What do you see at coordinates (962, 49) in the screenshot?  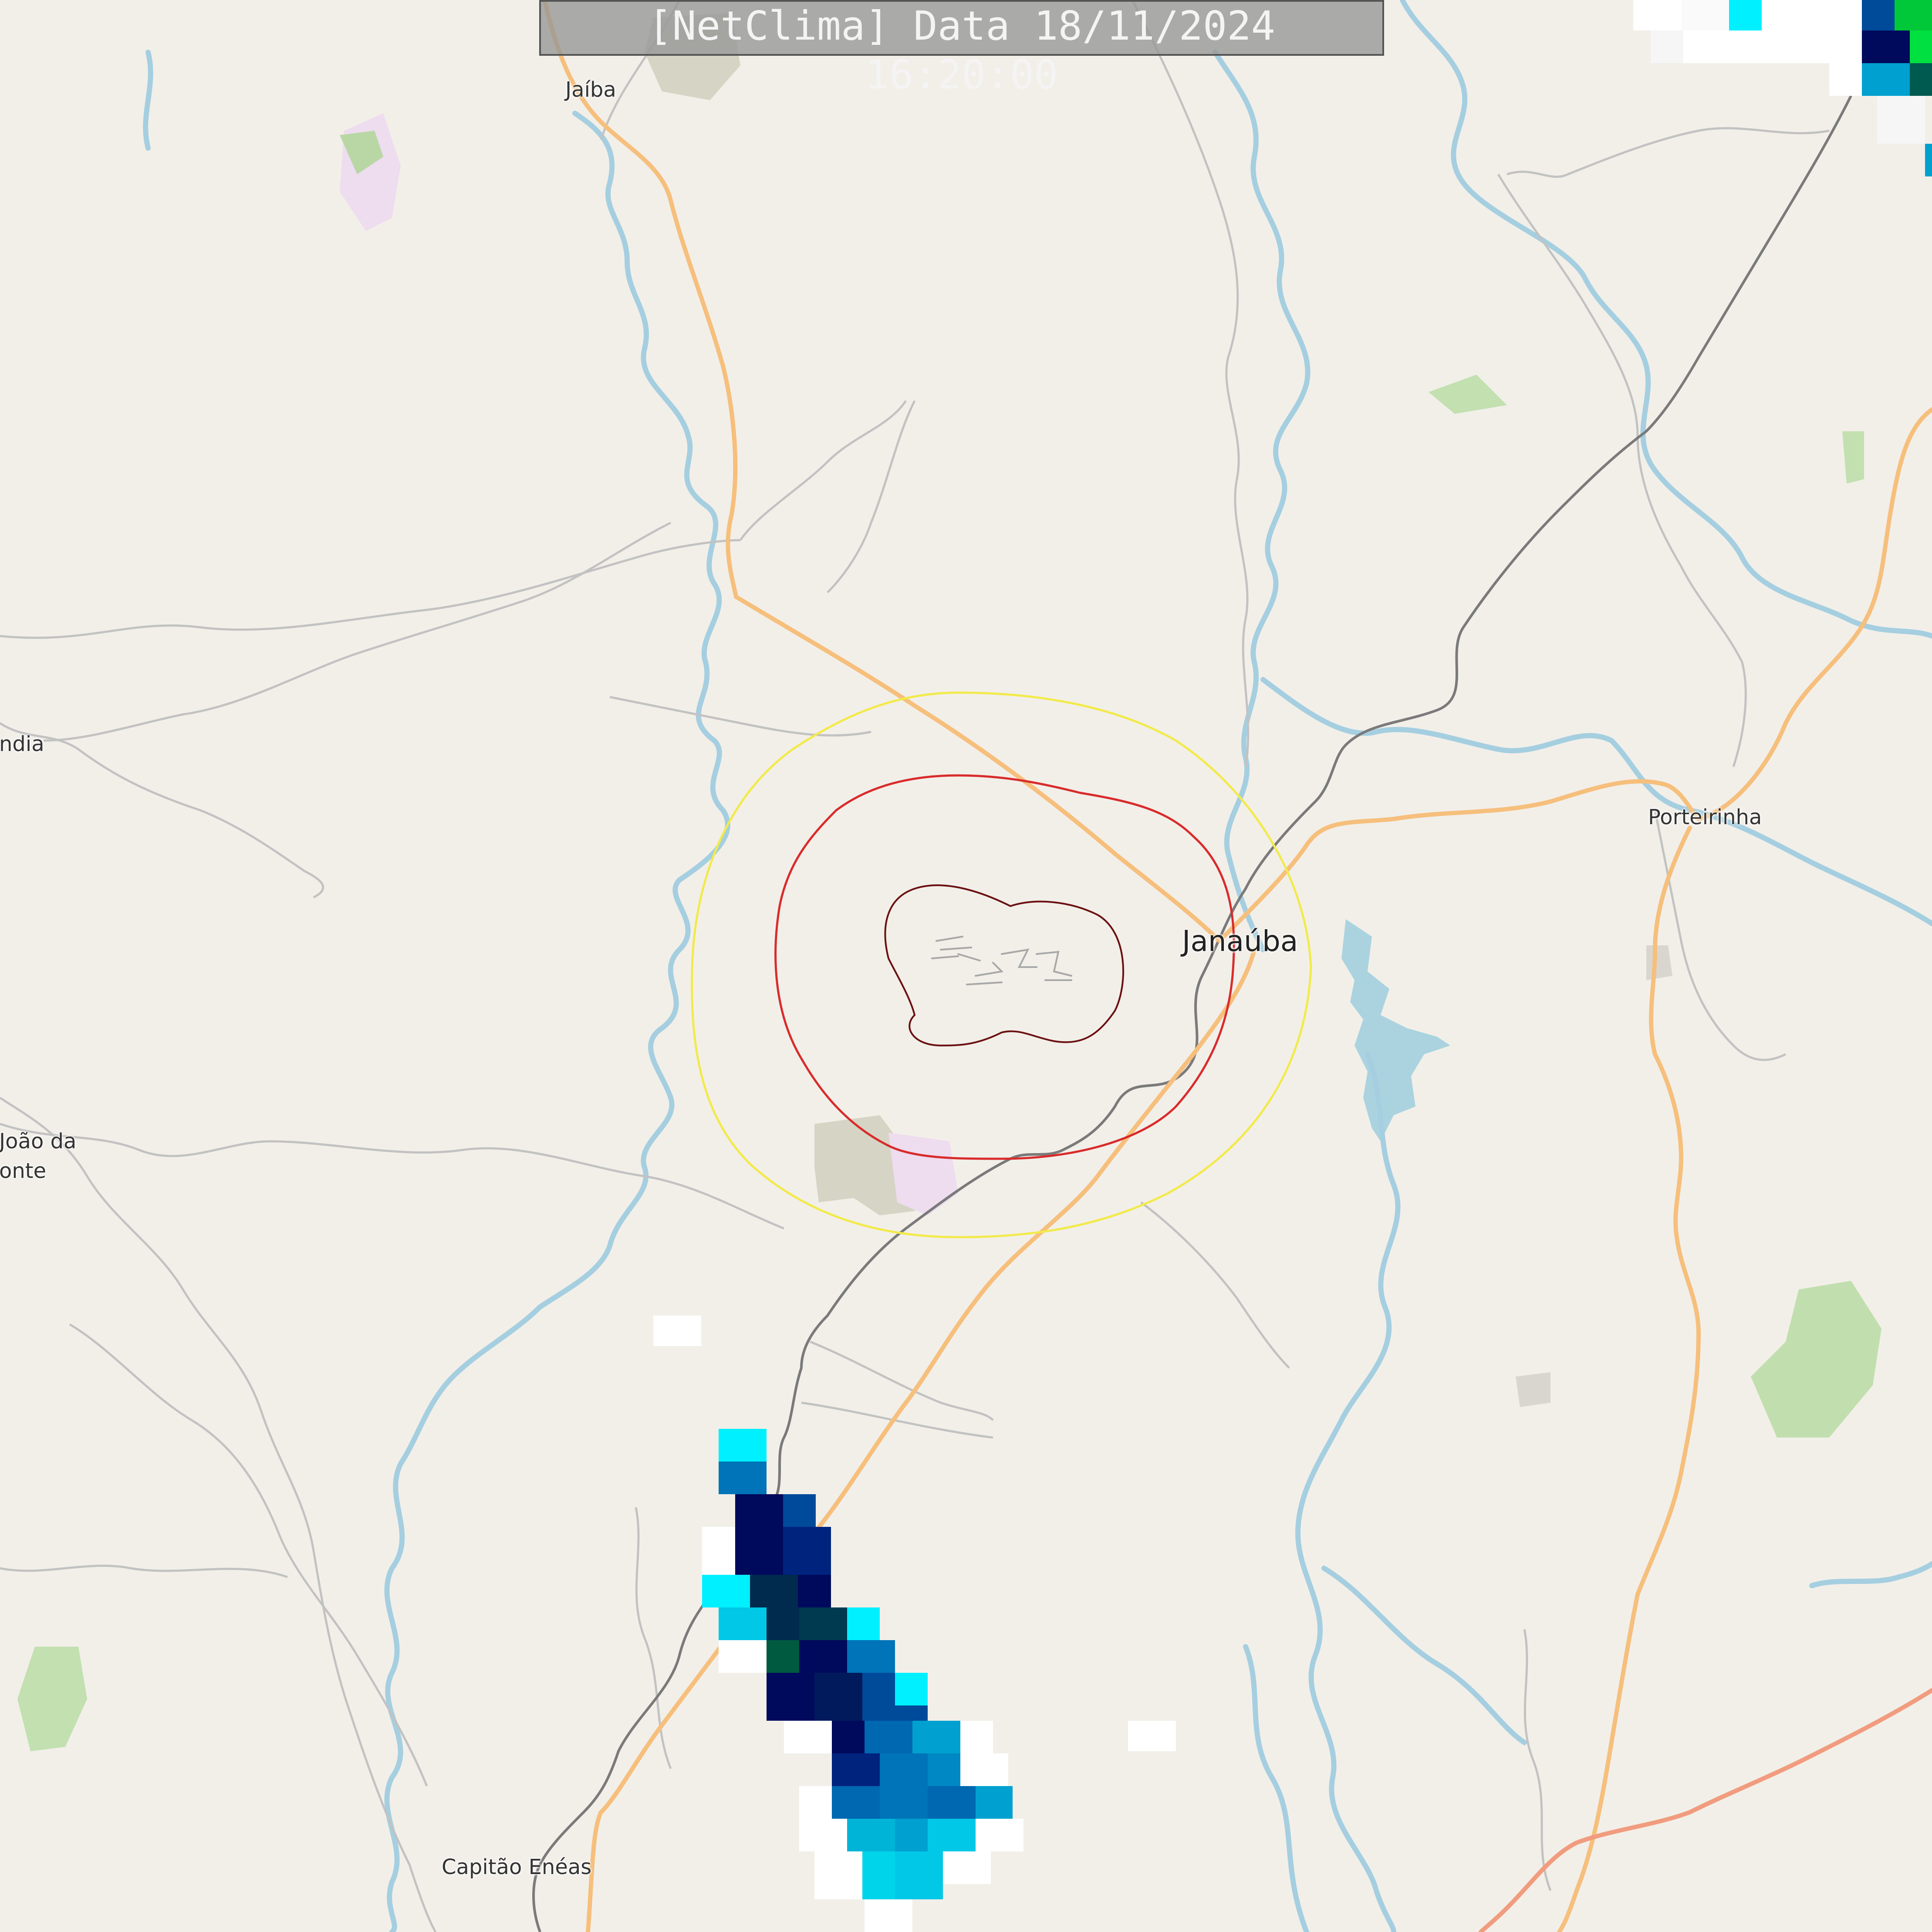 I see `timestamp-title: [NetClima] Data 18/11/2024 16:20:00` at bounding box center [962, 49].